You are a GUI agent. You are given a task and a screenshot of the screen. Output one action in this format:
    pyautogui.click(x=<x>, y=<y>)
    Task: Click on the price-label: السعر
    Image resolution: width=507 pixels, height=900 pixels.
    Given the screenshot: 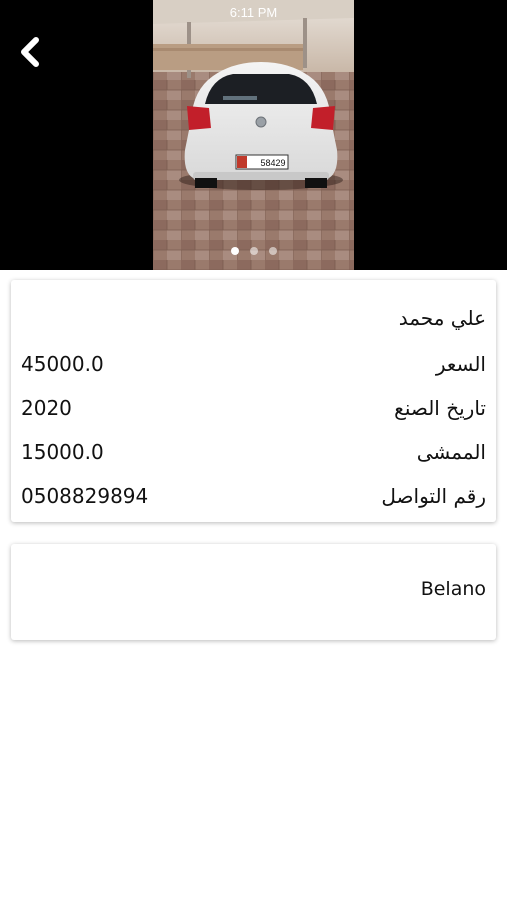 What is the action you would take?
    pyautogui.click(x=460, y=364)
    